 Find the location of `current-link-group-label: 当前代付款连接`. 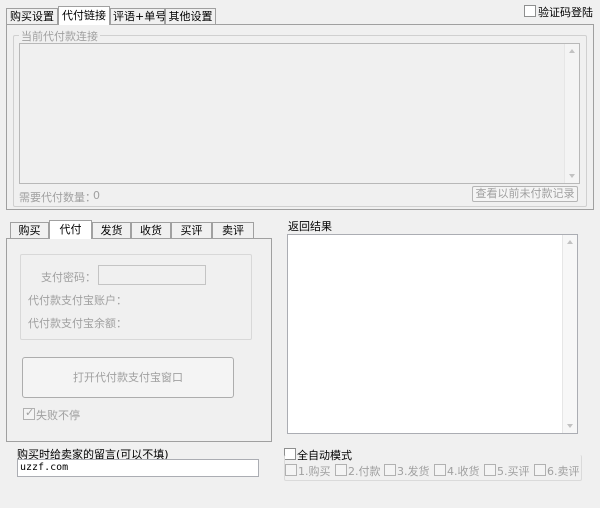

current-link-group-label: 当前代付款连接 is located at coordinates (59, 36).